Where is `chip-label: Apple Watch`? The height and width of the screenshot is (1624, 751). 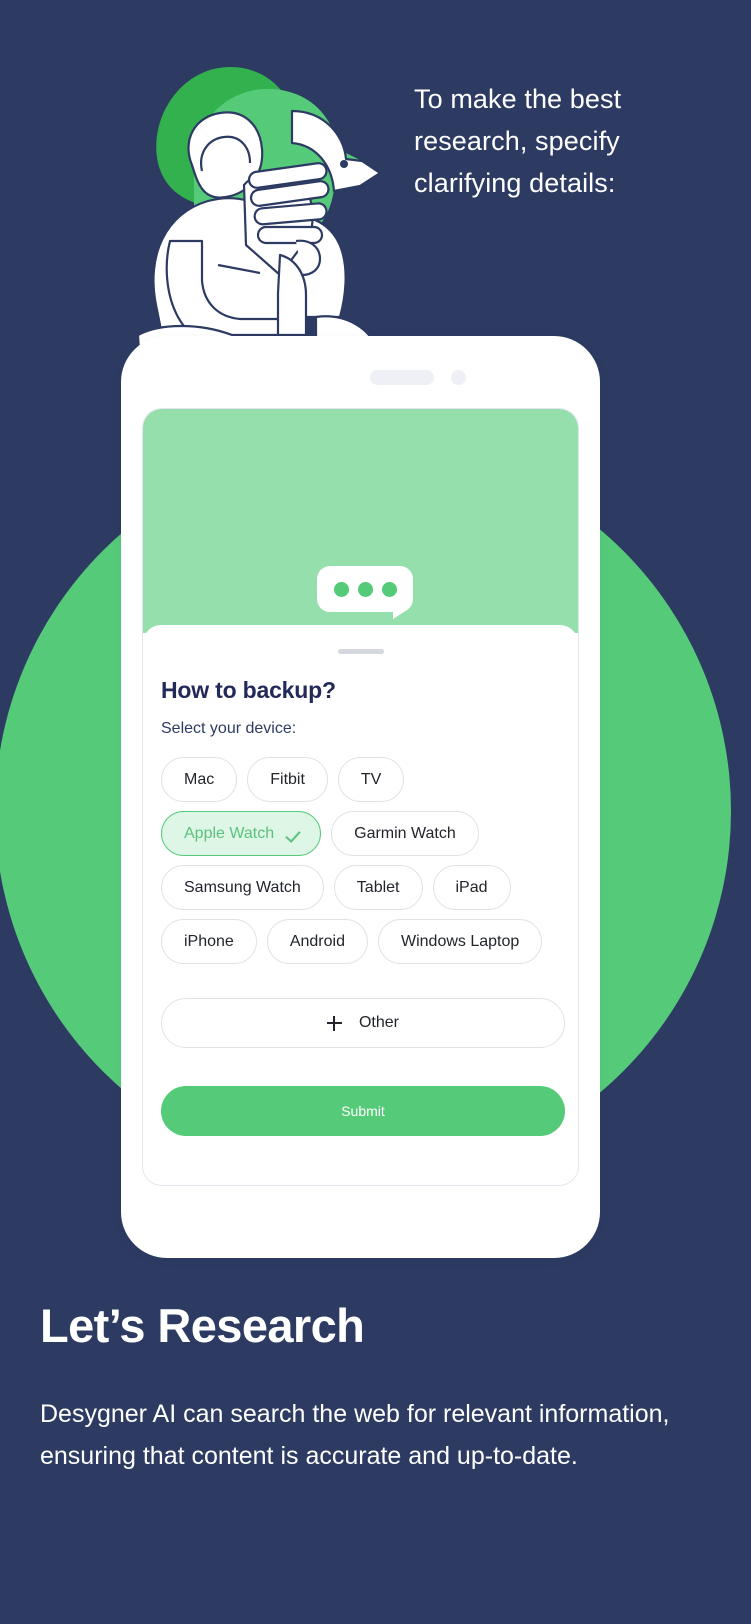 chip-label: Apple Watch is located at coordinates (229, 833).